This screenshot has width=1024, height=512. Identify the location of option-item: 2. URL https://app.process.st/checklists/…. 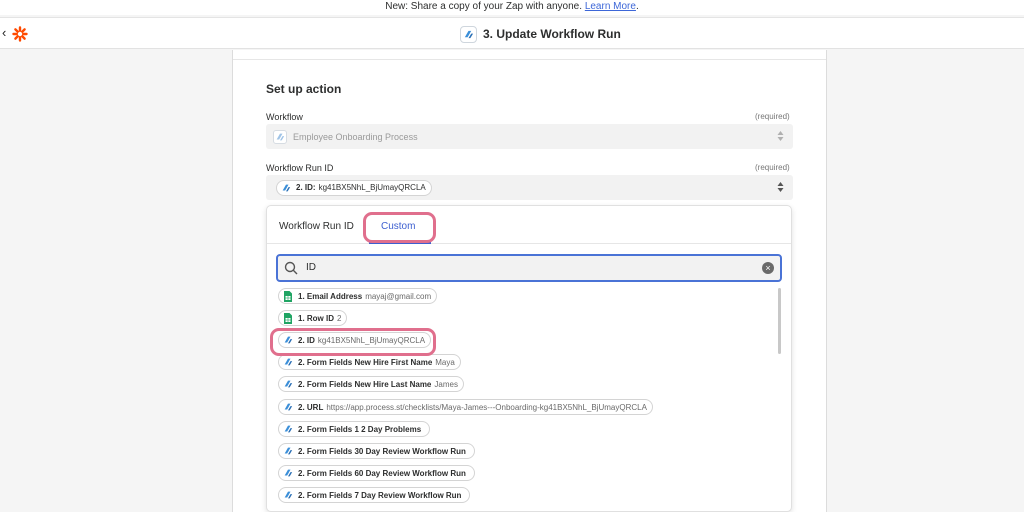
(465, 407).